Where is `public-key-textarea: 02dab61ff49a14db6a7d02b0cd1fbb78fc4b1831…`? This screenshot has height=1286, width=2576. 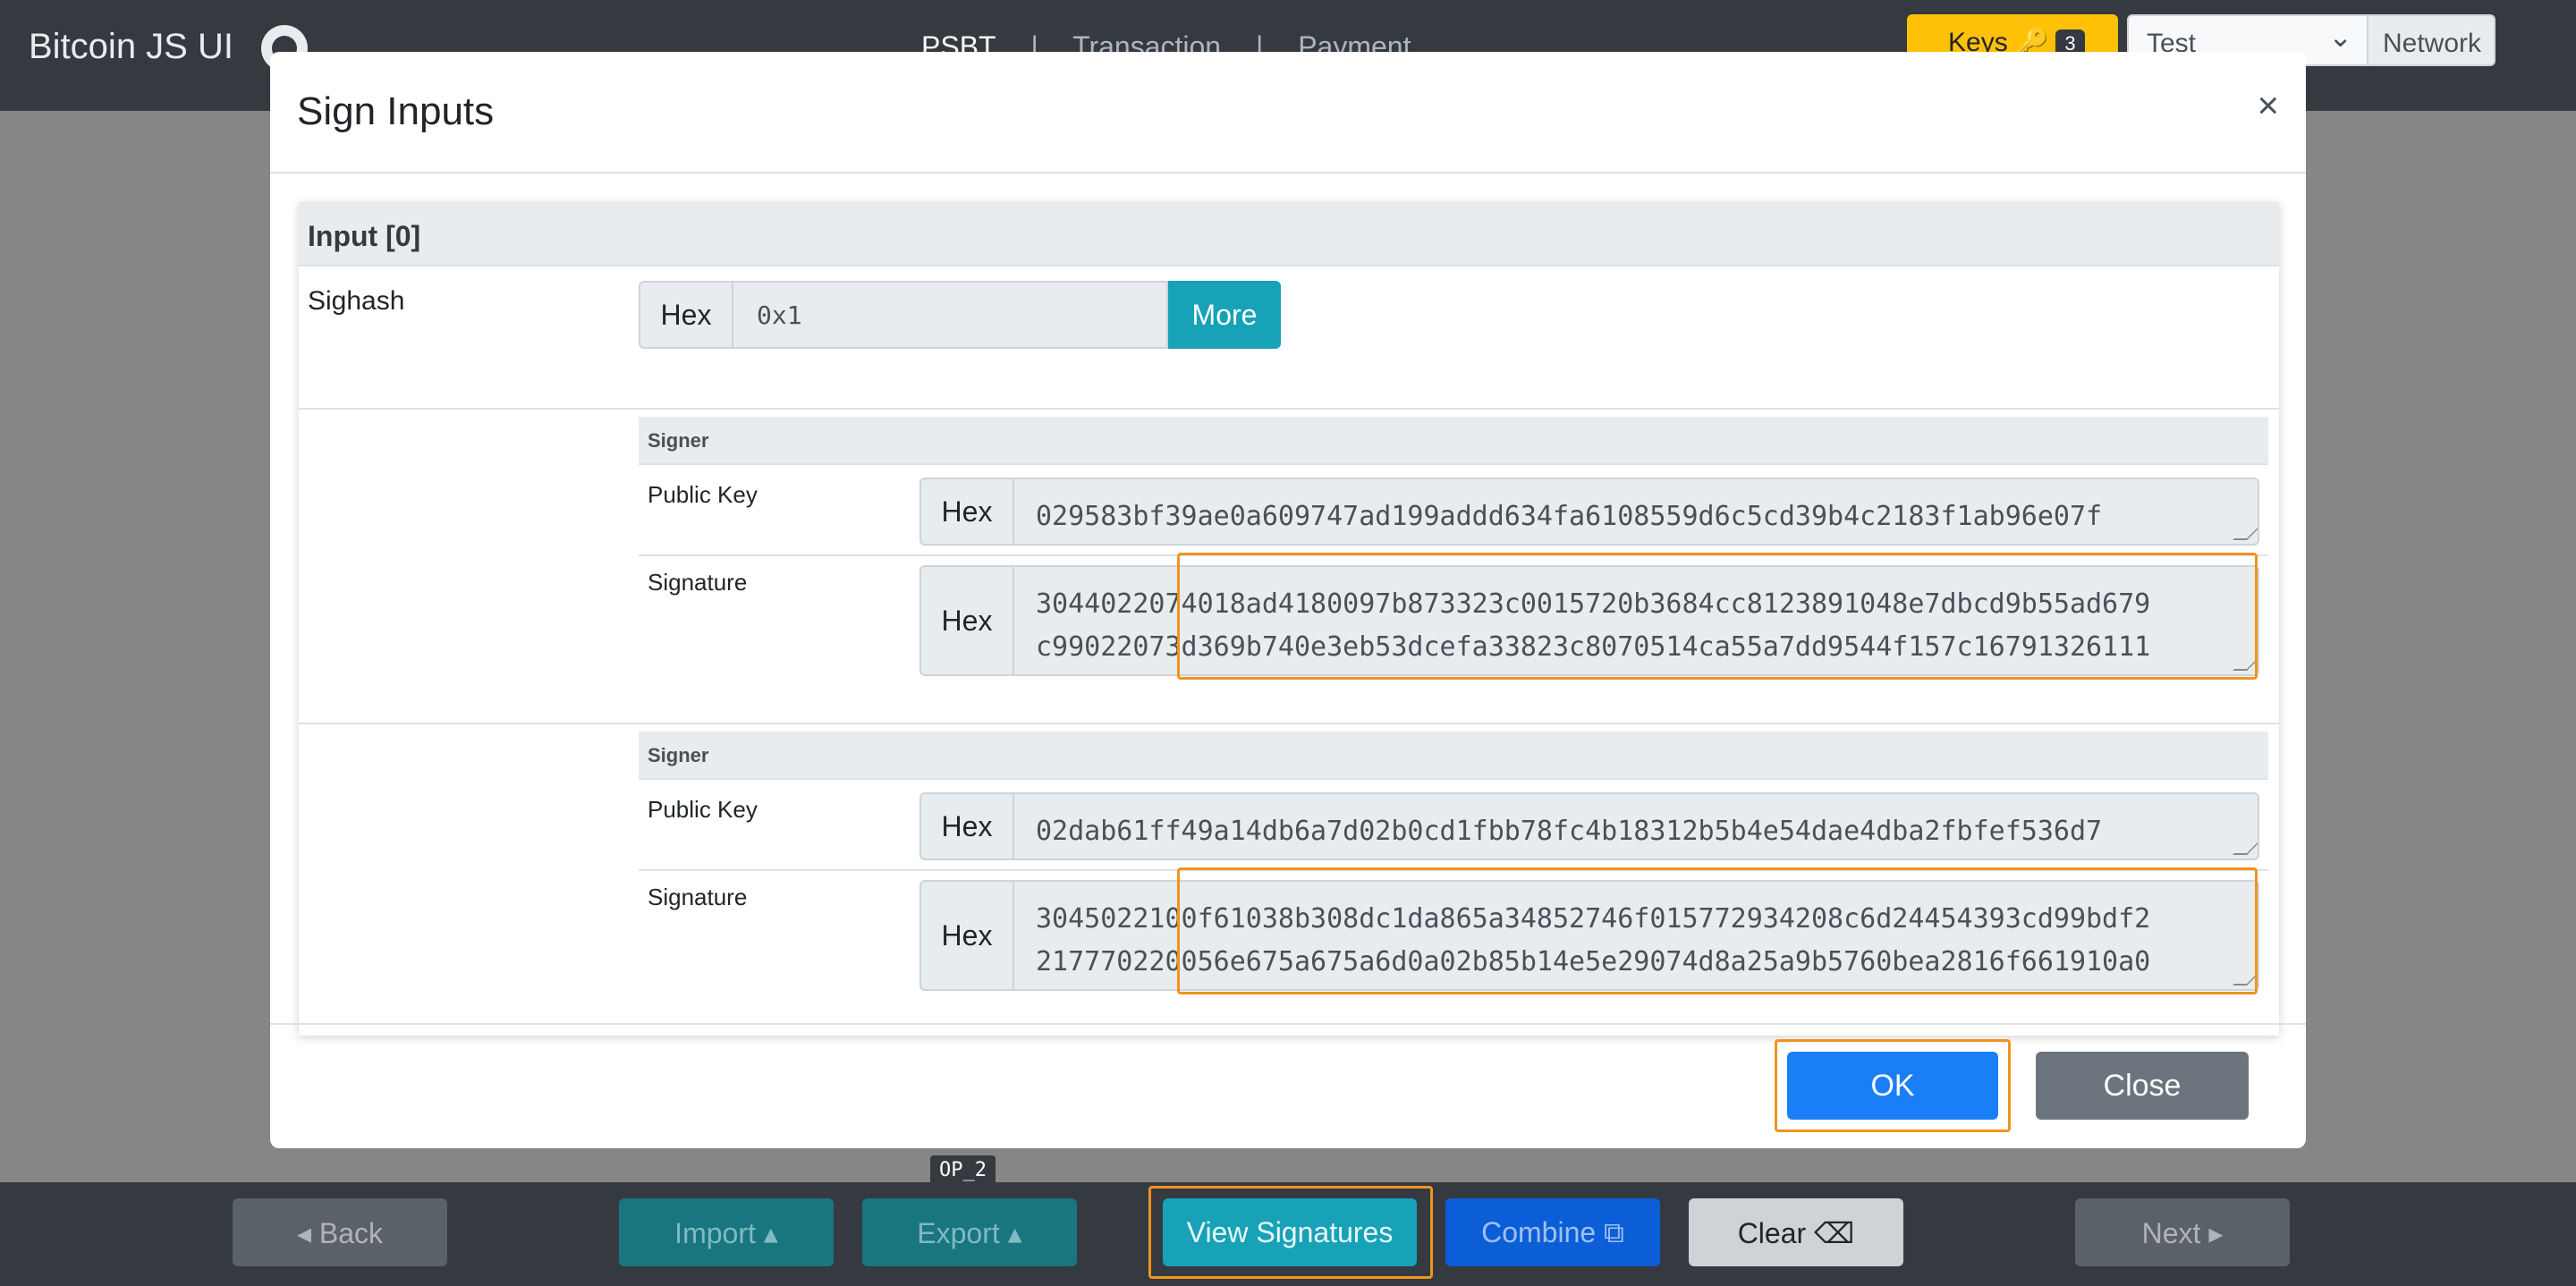 public-key-textarea: 02dab61ff49a14db6a7d02b0cd1fbb78fc4b1831… is located at coordinates (1636, 826).